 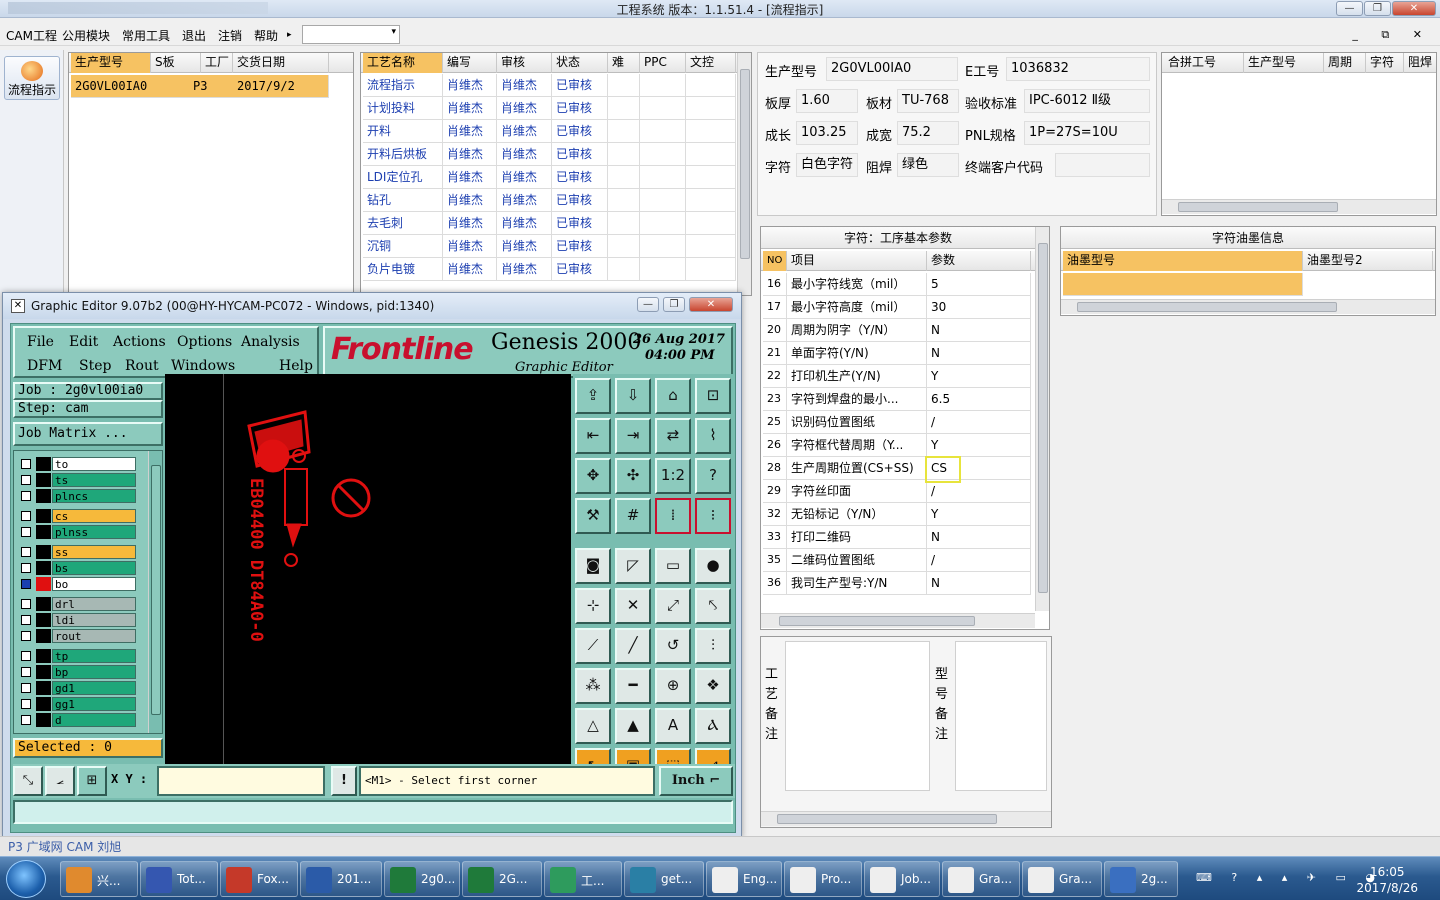 I want to click on grid-icon: ⊞, so click(x=92, y=781).